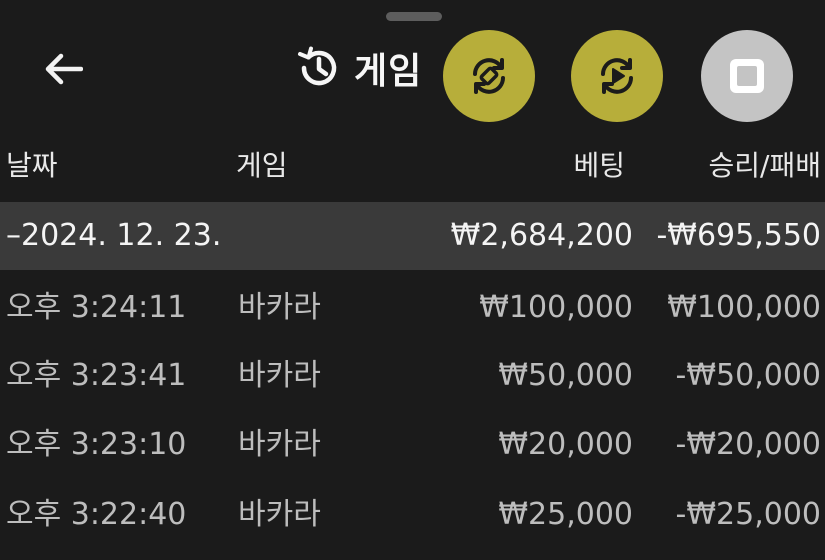  I want to click on auto-swap-button, so click(489, 76).